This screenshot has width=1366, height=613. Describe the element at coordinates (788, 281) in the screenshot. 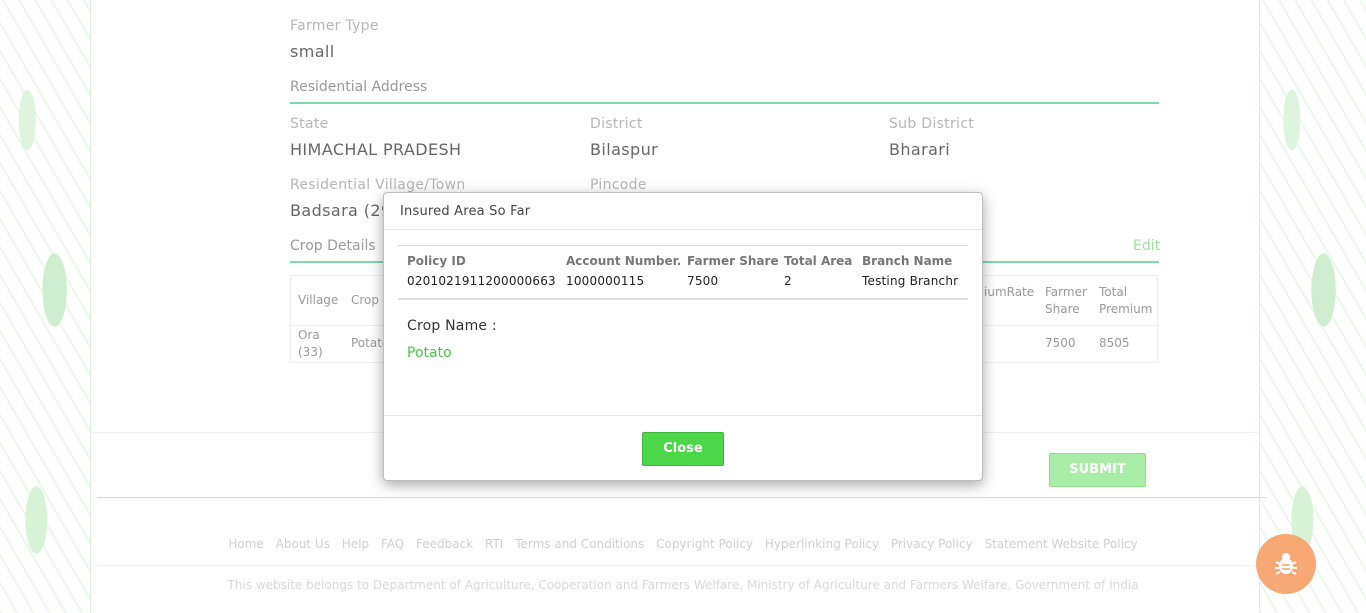

I see `modal-cell-total-area: 2` at that location.